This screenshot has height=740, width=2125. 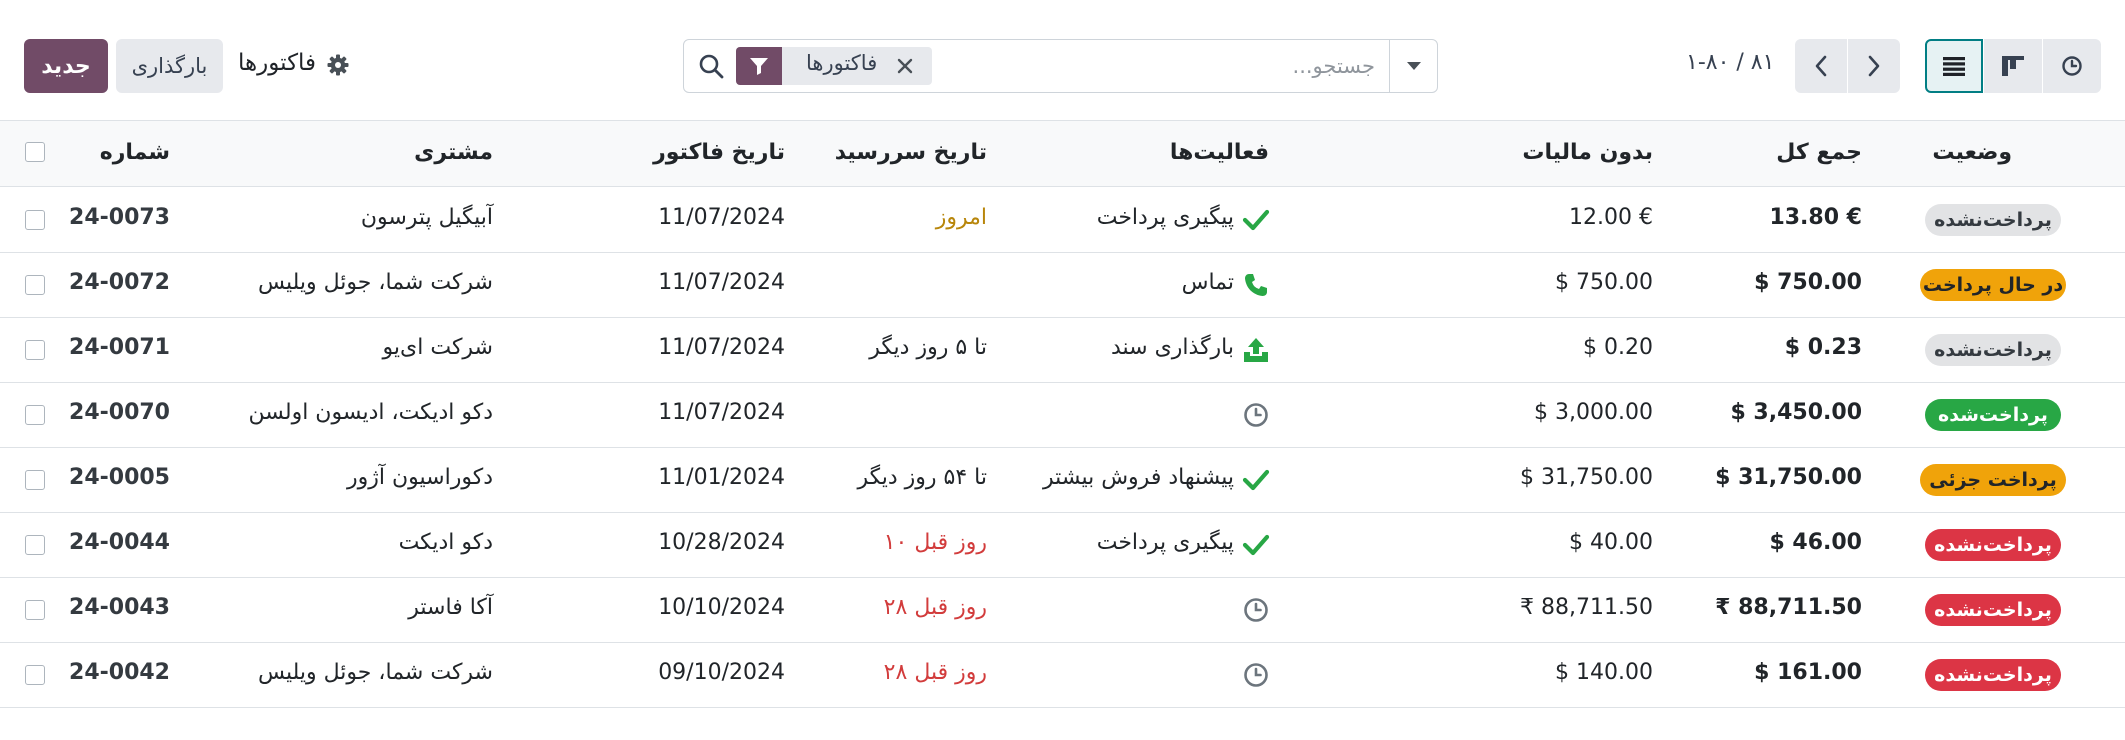 What do you see at coordinates (1172, 347) in the screenshot?
I see `activity-summary: بارگذاری سند` at bounding box center [1172, 347].